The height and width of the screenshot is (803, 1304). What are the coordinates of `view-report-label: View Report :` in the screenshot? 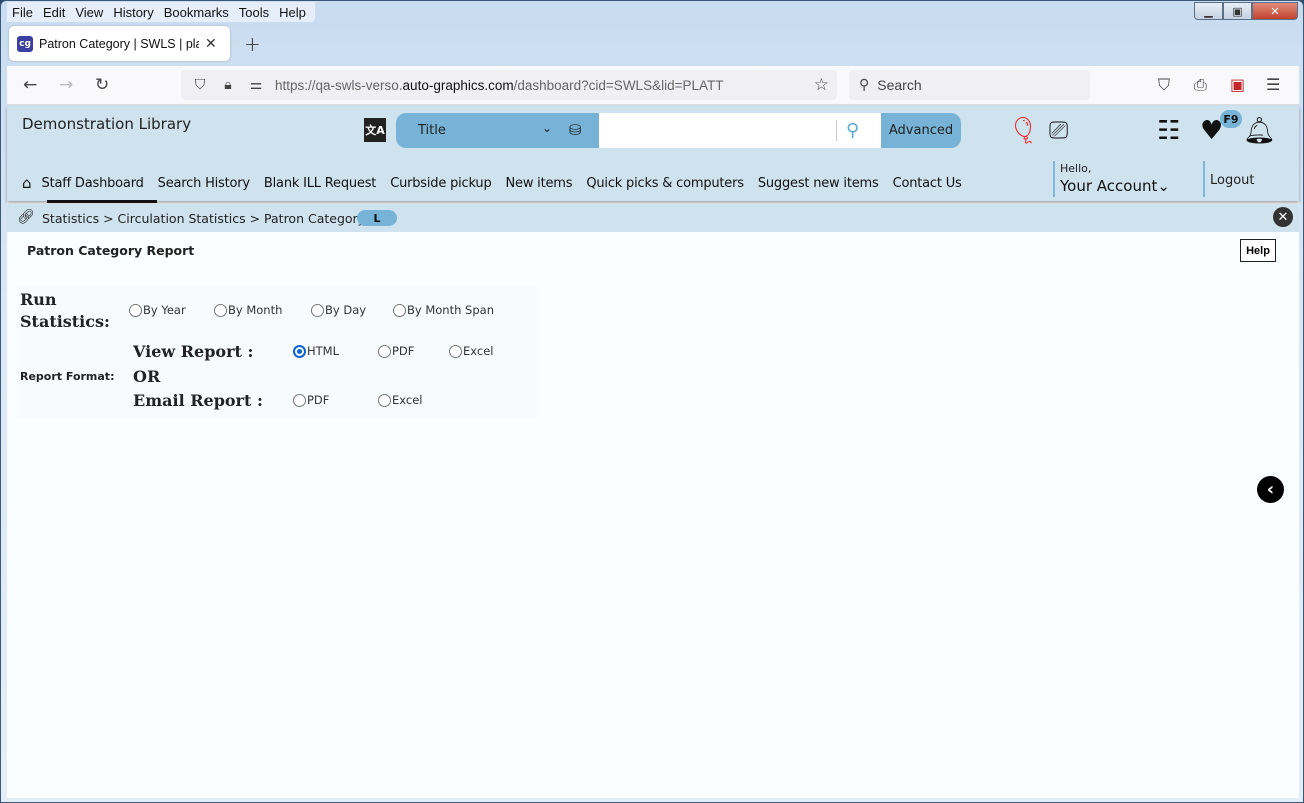 It's located at (193, 351).